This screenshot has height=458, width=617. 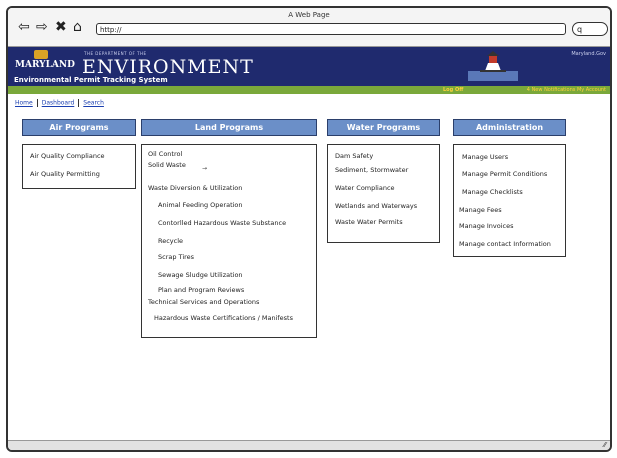 I want to click on home-icon: ⌂, so click(x=77, y=27).